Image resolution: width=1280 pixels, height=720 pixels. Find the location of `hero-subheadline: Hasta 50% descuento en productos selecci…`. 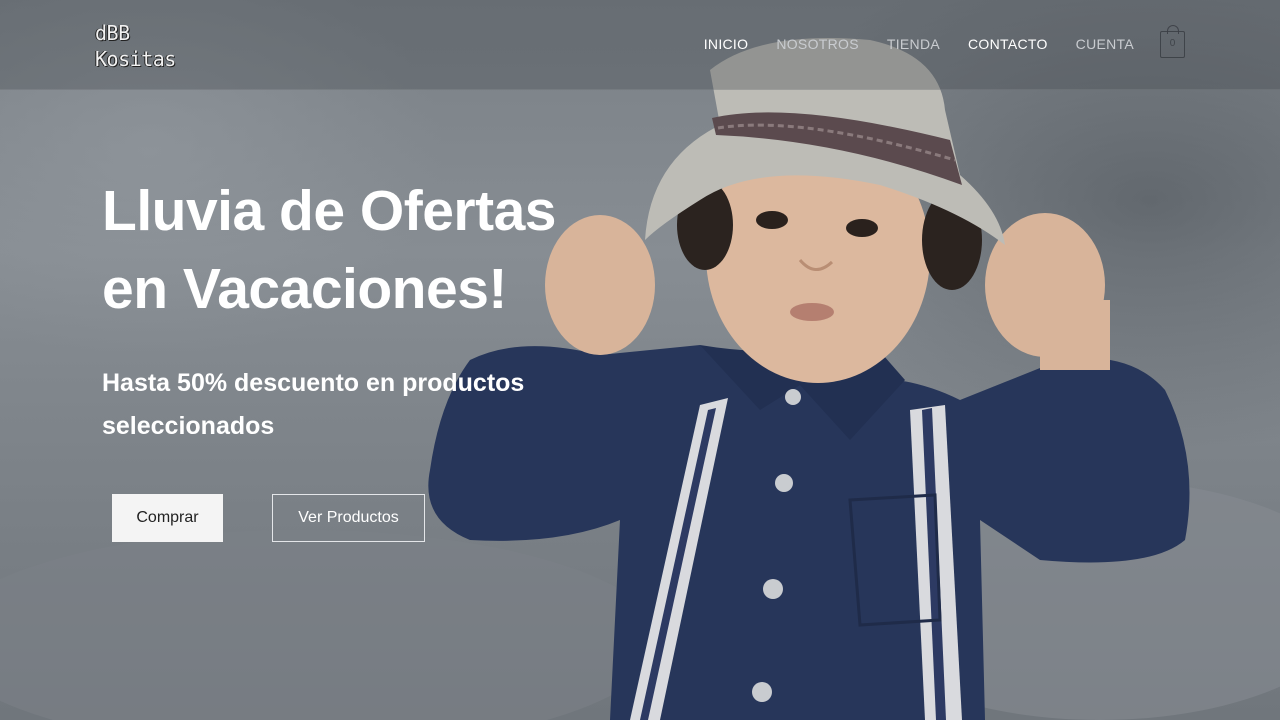

hero-subheadline: Hasta 50% descuento en productos selecci… is located at coordinates (313, 404).